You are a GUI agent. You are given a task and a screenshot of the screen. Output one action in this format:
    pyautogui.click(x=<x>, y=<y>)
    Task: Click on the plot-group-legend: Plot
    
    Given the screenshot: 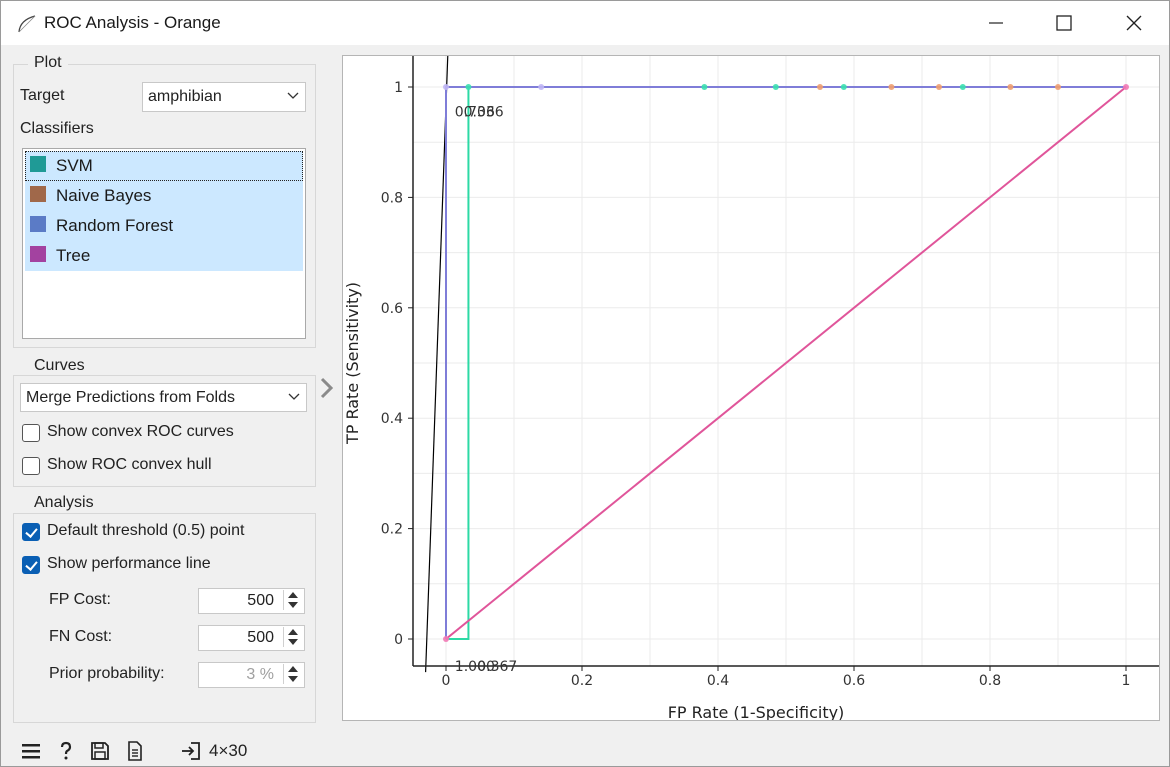 What is the action you would take?
    pyautogui.click(x=48, y=63)
    